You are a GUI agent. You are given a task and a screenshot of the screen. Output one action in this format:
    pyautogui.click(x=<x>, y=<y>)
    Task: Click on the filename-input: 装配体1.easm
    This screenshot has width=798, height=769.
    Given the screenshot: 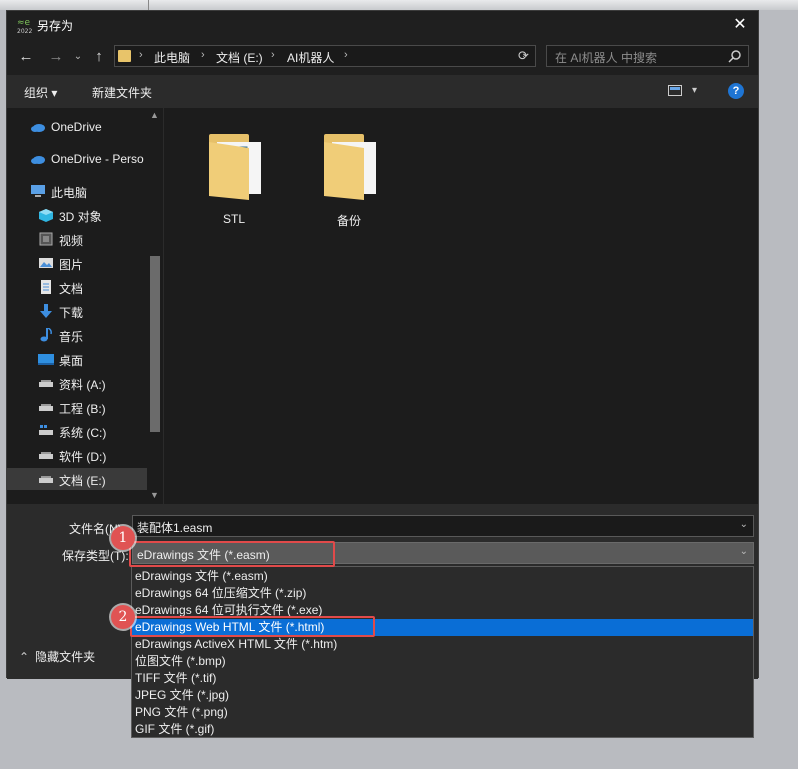 What is the action you would take?
    pyautogui.click(x=174, y=527)
    